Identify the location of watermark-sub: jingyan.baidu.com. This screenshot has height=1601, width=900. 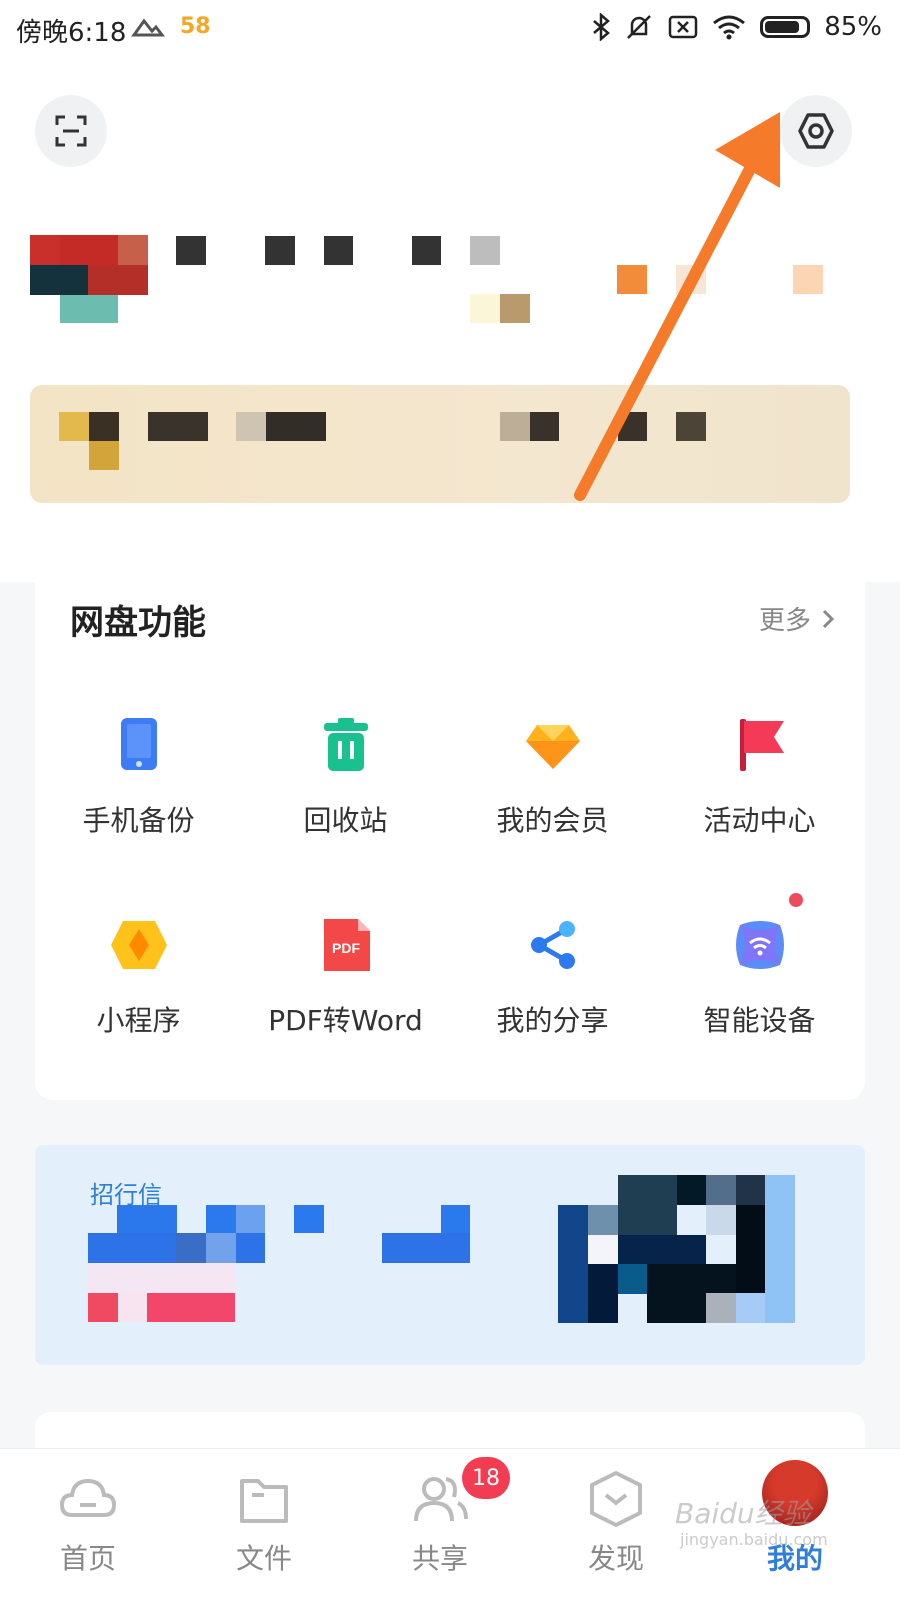
(754, 1539).